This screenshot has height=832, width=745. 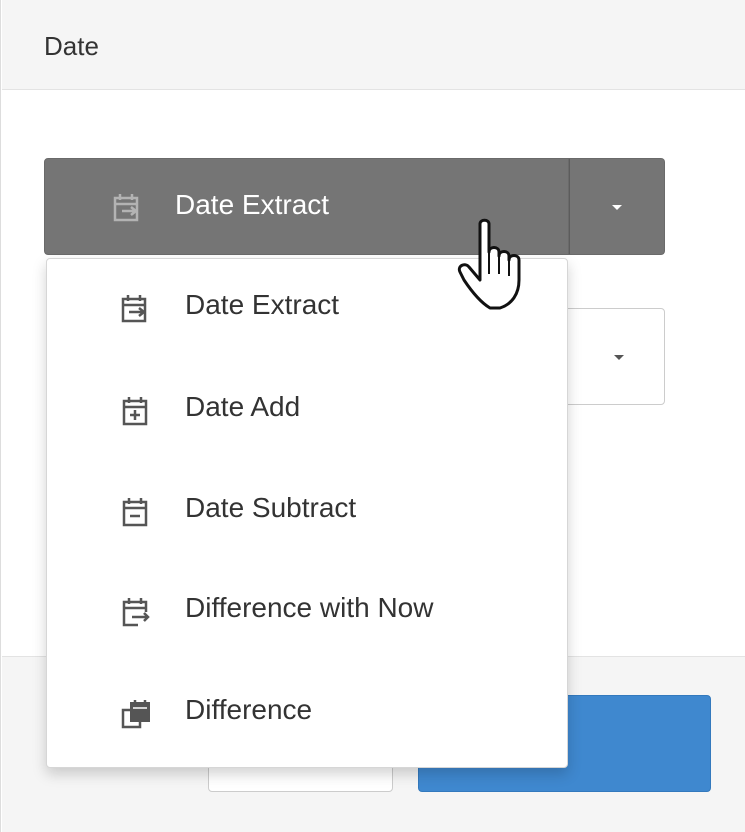 What do you see at coordinates (135, 714) in the screenshot?
I see `calendar-difference-icon` at bounding box center [135, 714].